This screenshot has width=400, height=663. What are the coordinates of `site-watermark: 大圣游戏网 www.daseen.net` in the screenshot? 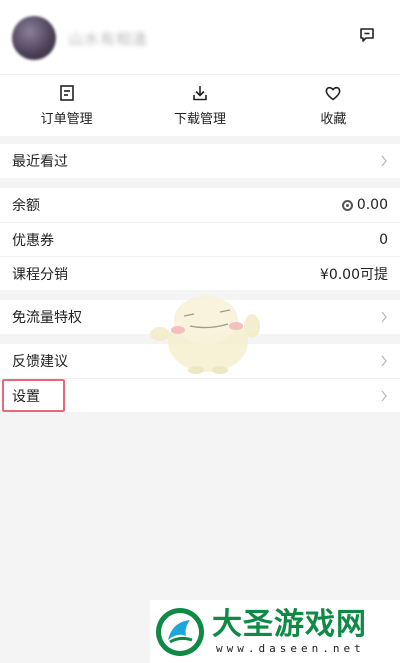 It's located at (275, 631).